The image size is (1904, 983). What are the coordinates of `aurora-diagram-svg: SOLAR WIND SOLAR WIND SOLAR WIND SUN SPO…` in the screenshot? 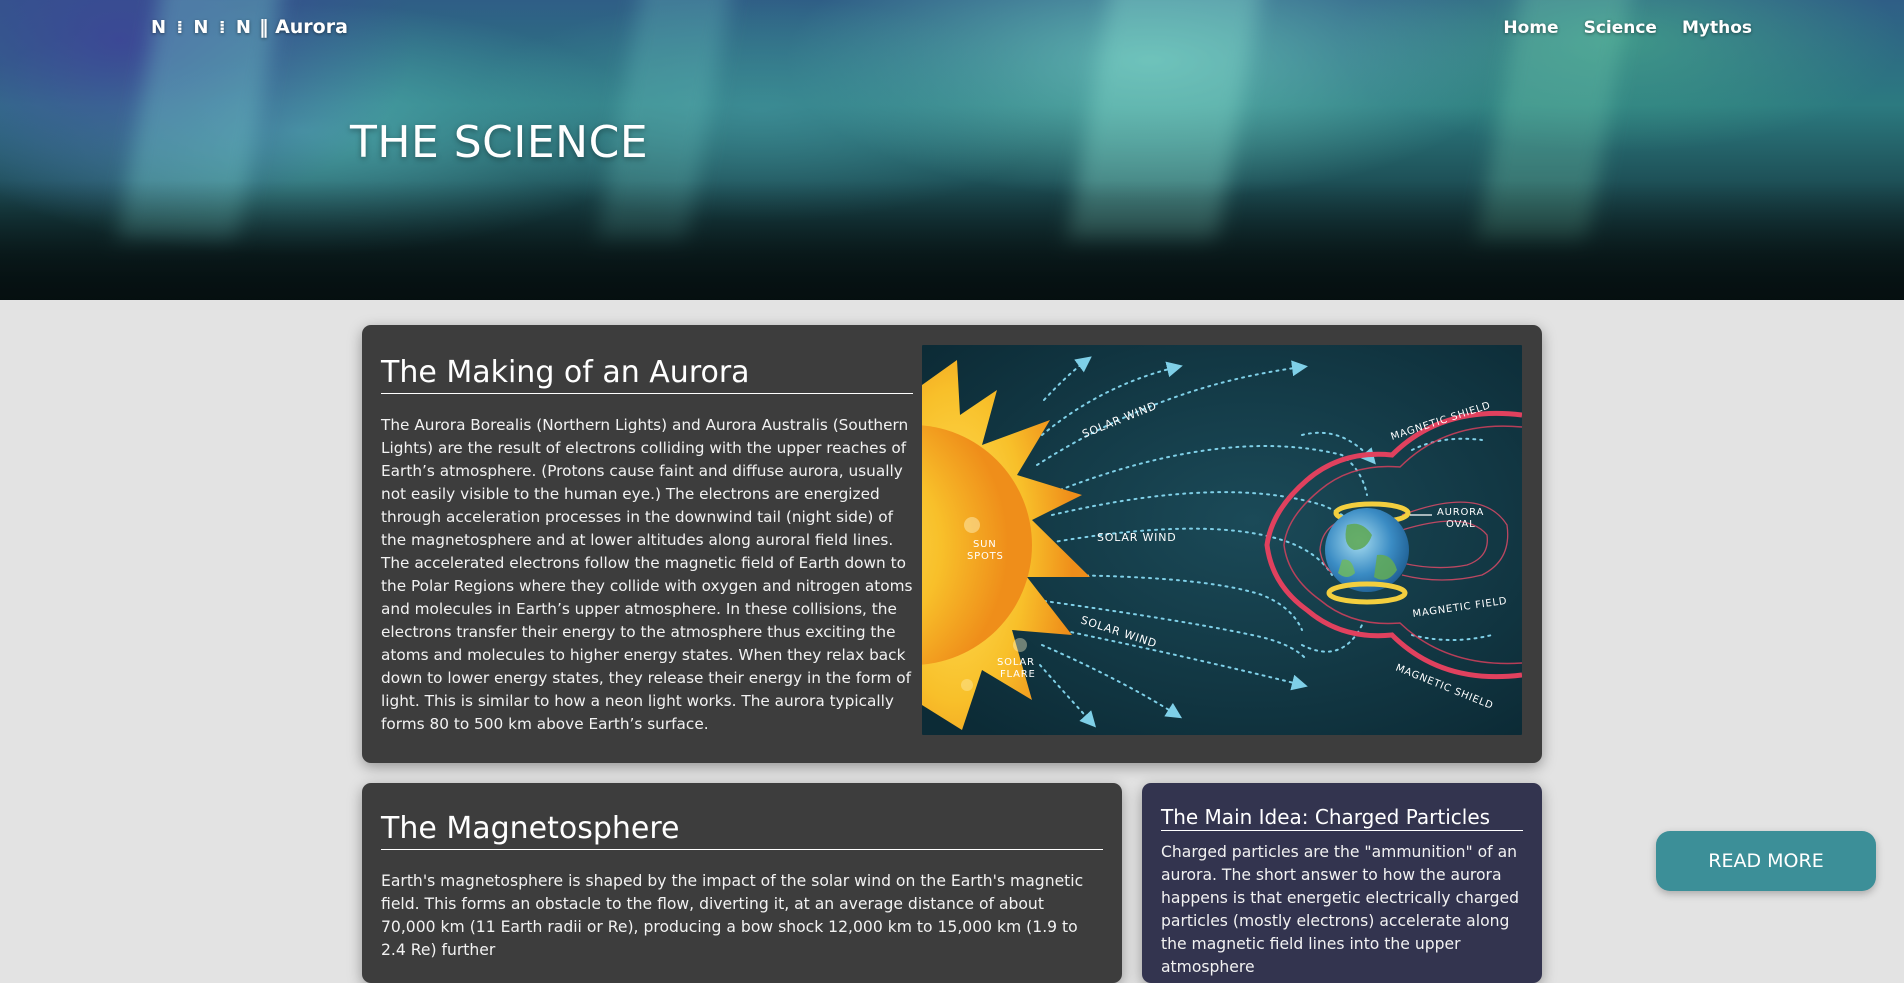 It's located at (1222, 540).